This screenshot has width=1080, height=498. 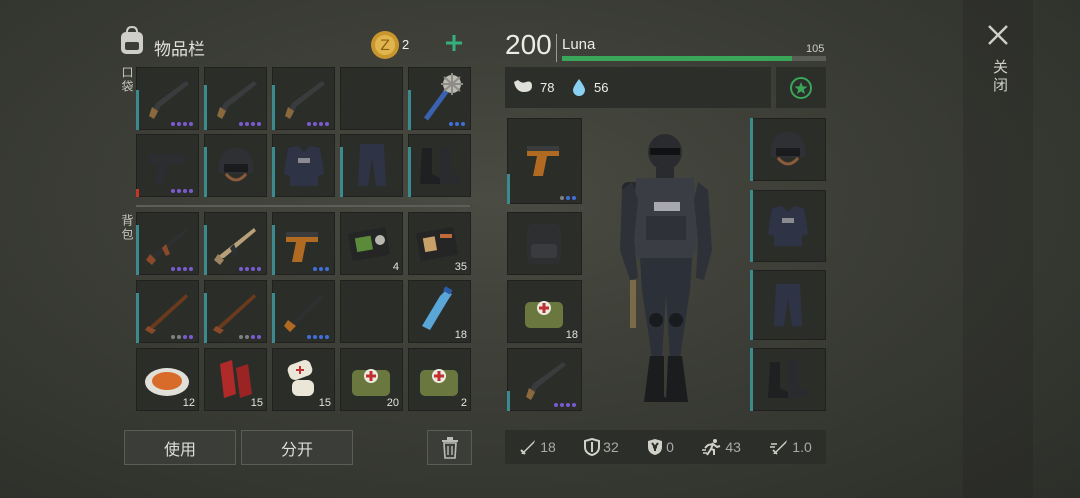 I want to click on equip-slot-backpack, so click(x=544, y=243).